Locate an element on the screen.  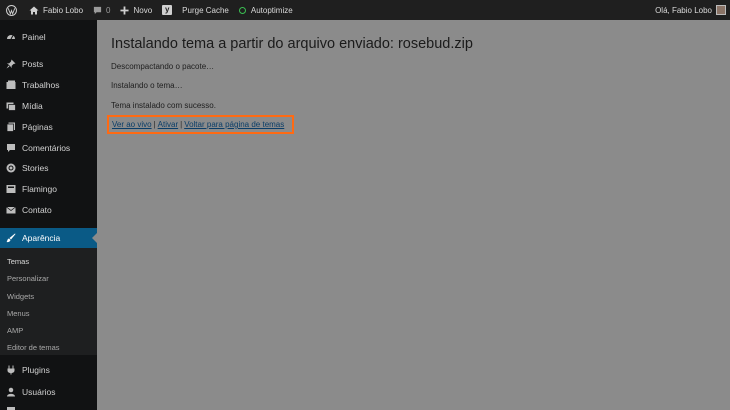
status-message-success: Tema instalado com sucesso. is located at coordinates (163, 105).